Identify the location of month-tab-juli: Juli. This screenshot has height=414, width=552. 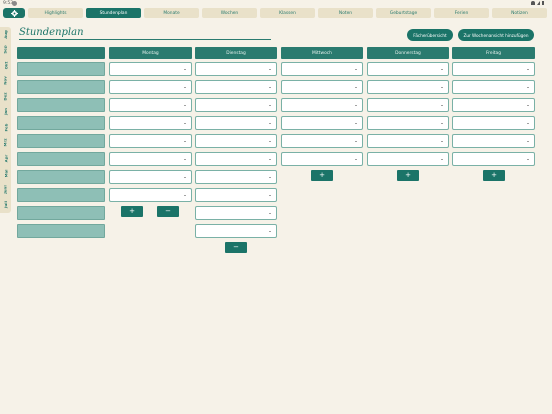
(5, 204).